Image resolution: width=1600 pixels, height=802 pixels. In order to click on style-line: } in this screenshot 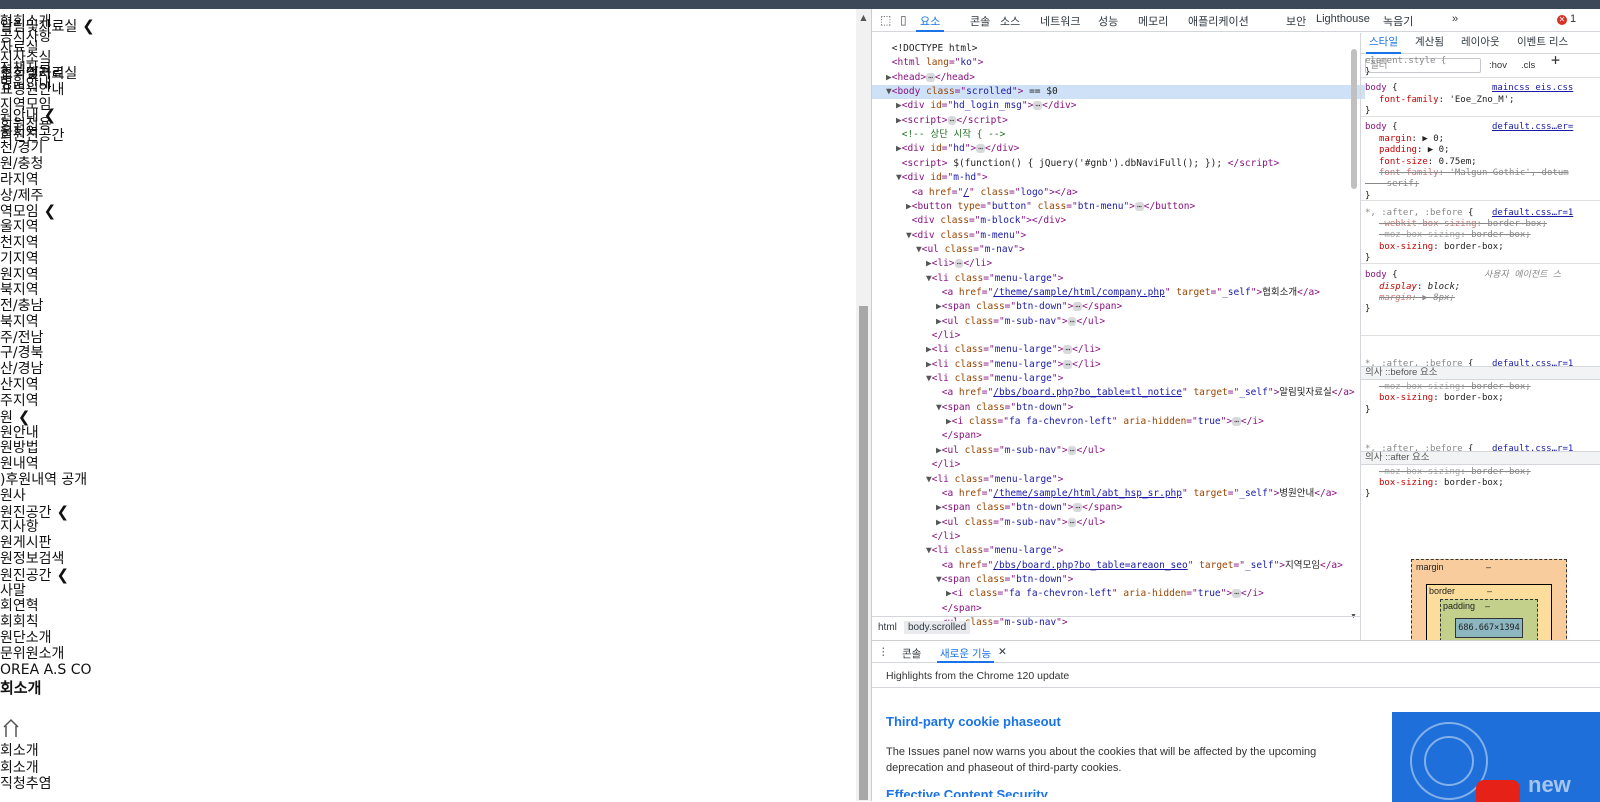, I will do `click(1480, 410)`.